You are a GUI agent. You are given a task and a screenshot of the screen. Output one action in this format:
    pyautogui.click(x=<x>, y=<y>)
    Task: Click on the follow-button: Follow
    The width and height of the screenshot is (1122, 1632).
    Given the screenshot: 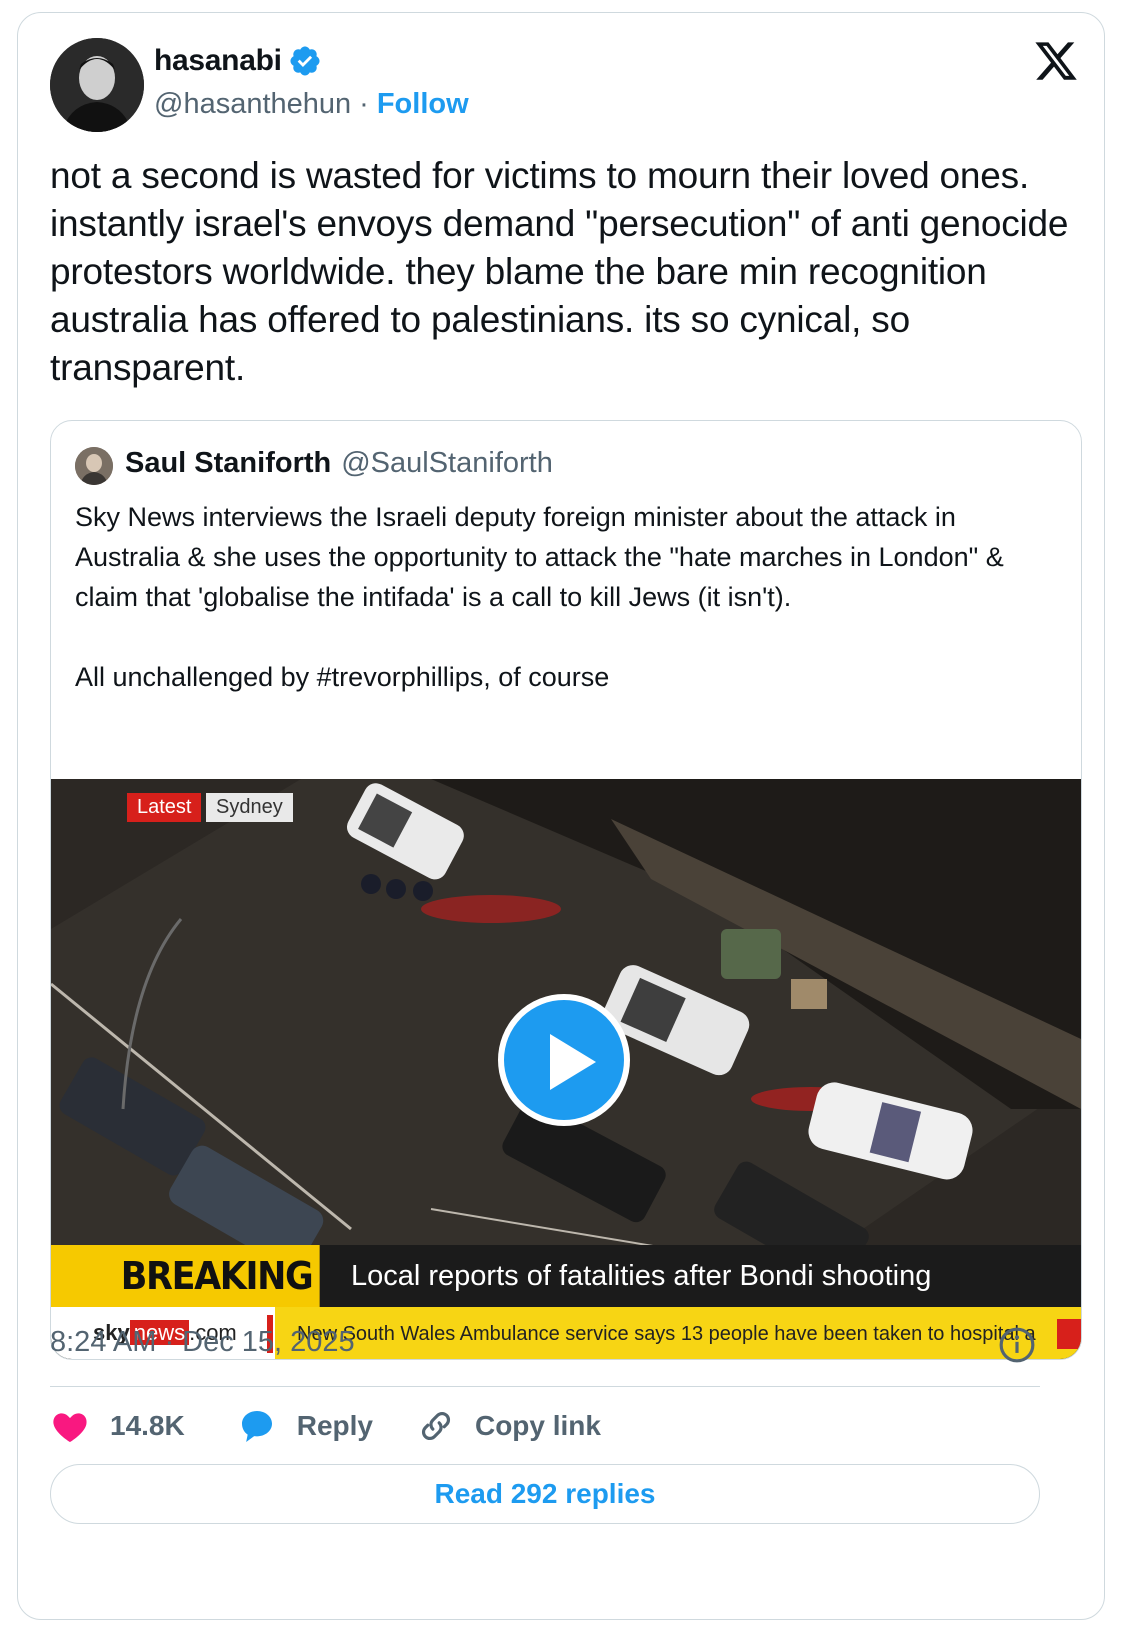 What is the action you would take?
    pyautogui.click(x=423, y=104)
    